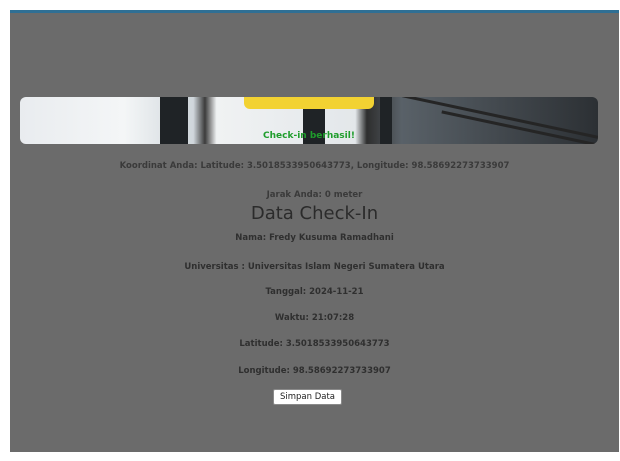 This screenshot has height=461, width=620. What do you see at coordinates (314, 371) in the screenshot?
I see `field-longitude: Longitude: 98.58692273733907` at bounding box center [314, 371].